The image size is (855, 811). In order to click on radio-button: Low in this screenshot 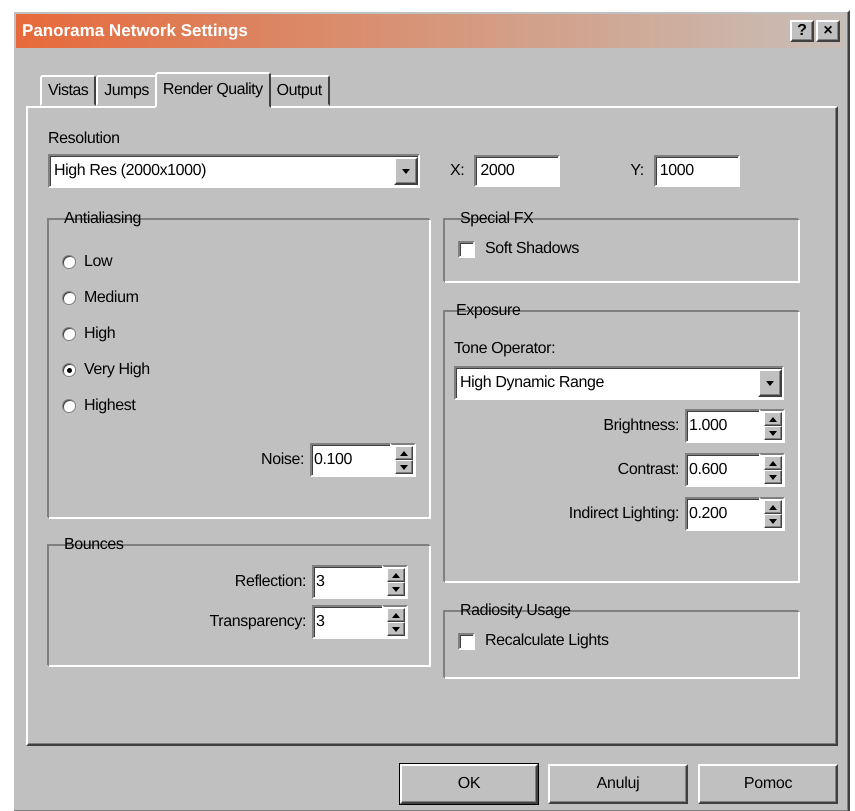, I will do `click(239, 262)`.